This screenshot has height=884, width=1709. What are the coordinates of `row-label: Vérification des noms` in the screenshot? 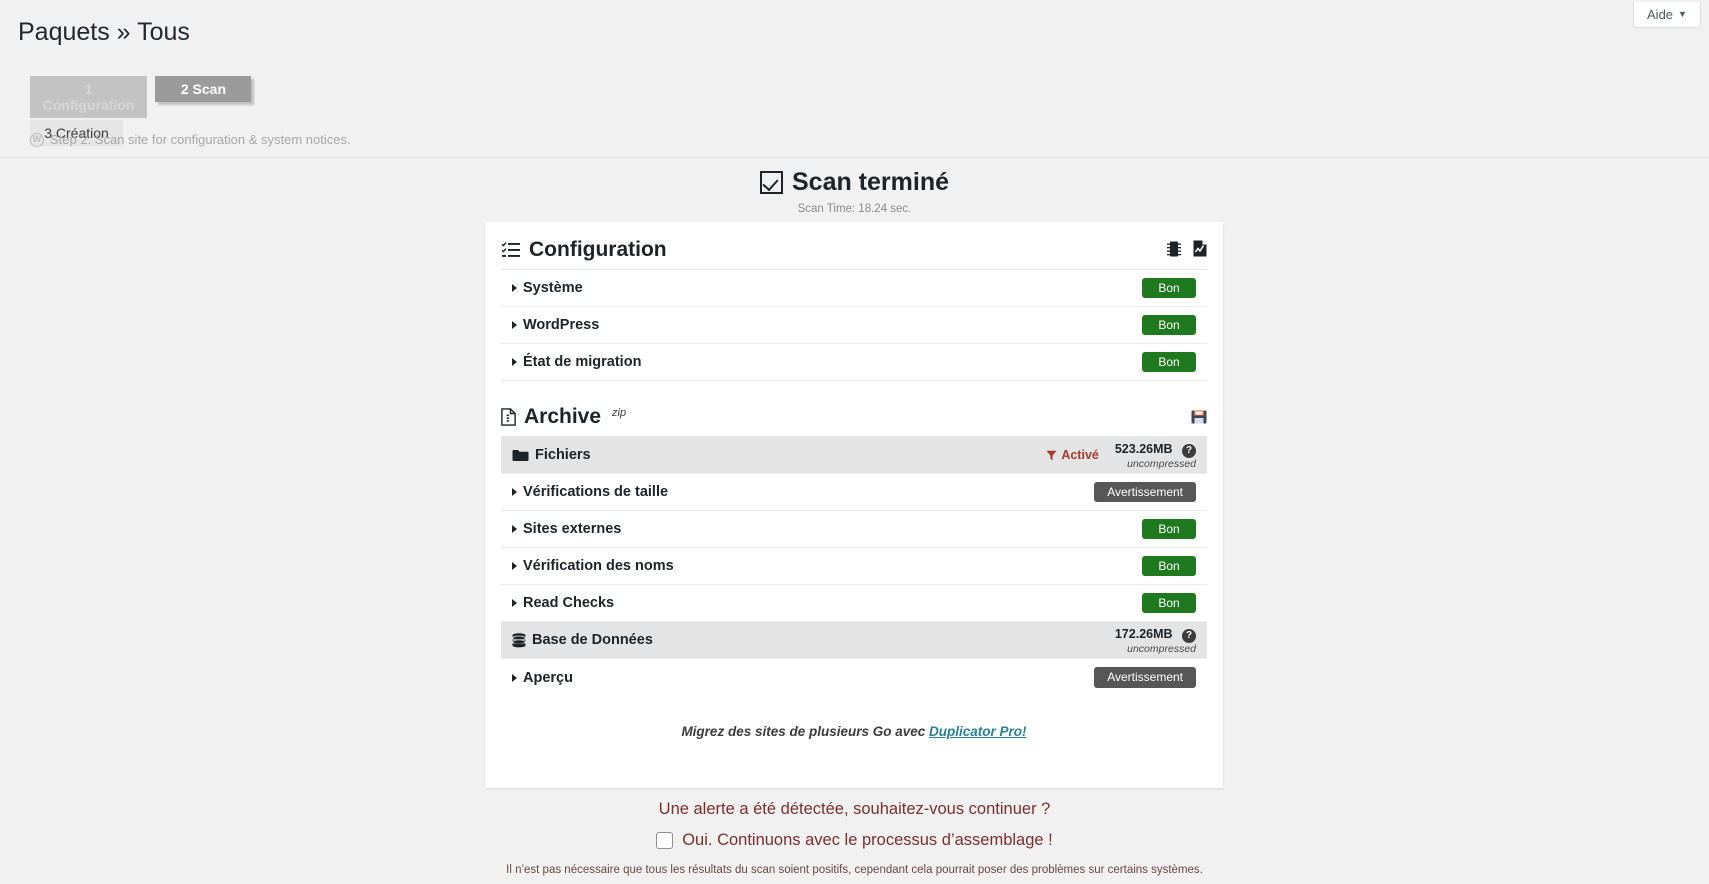 It's located at (598, 566).